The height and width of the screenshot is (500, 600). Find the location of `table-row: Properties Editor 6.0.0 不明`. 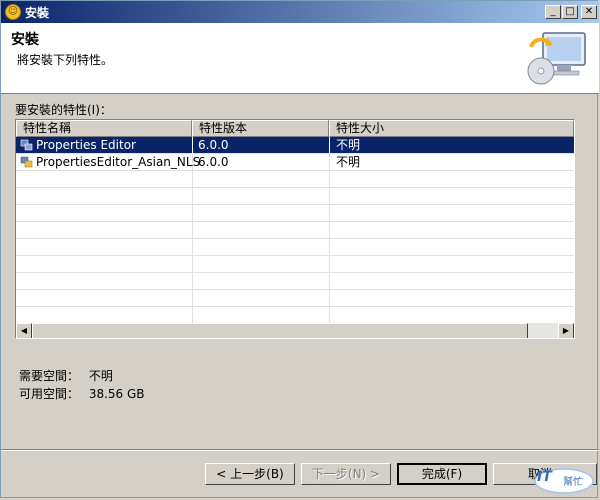

table-row: Properties Editor 6.0.0 不明 is located at coordinates (295, 145).